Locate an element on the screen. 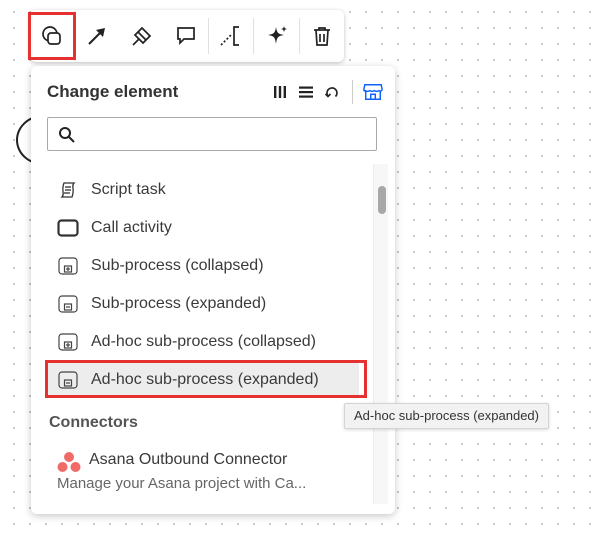 The image size is (601, 533). delete-button is located at coordinates (322, 36).